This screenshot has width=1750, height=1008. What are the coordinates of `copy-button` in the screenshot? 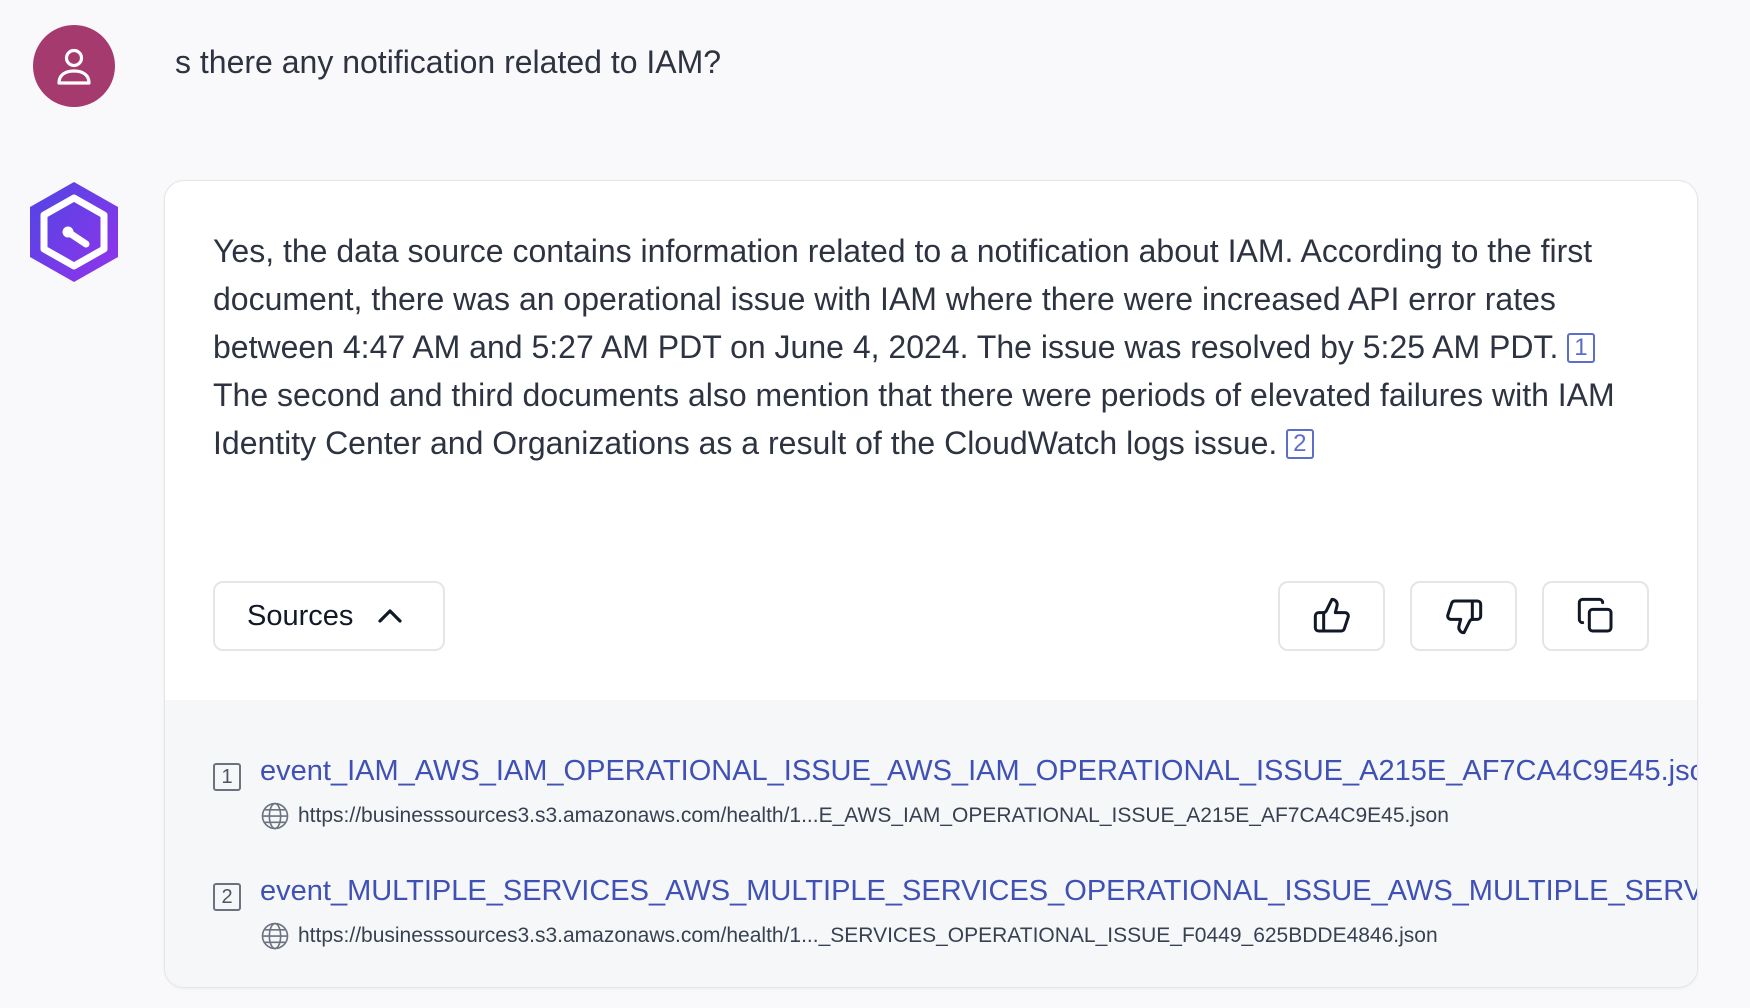 It's located at (1595, 616).